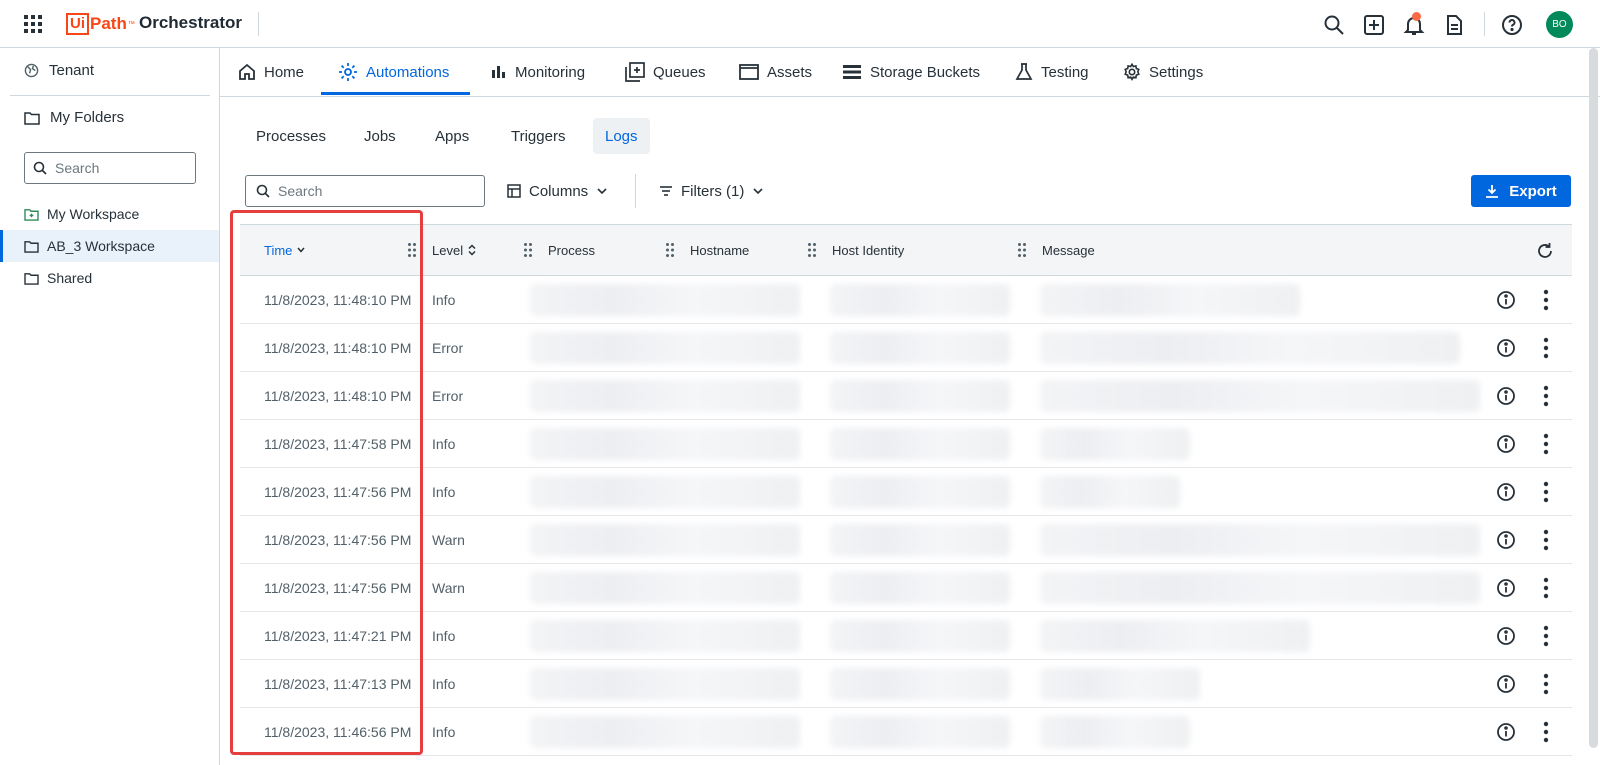 Image resolution: width=1600 pixels, height=765 pixels. I want to click on columns-button: Columns, so click(557, 191).